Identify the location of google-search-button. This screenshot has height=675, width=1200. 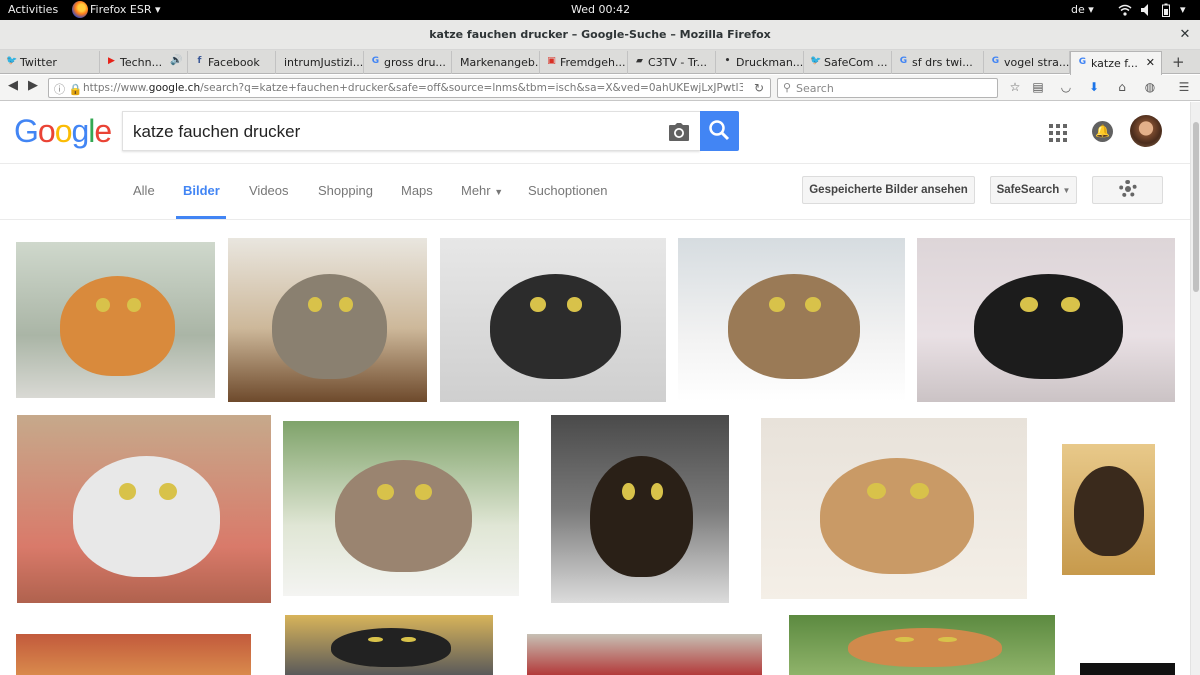
(719, 131).